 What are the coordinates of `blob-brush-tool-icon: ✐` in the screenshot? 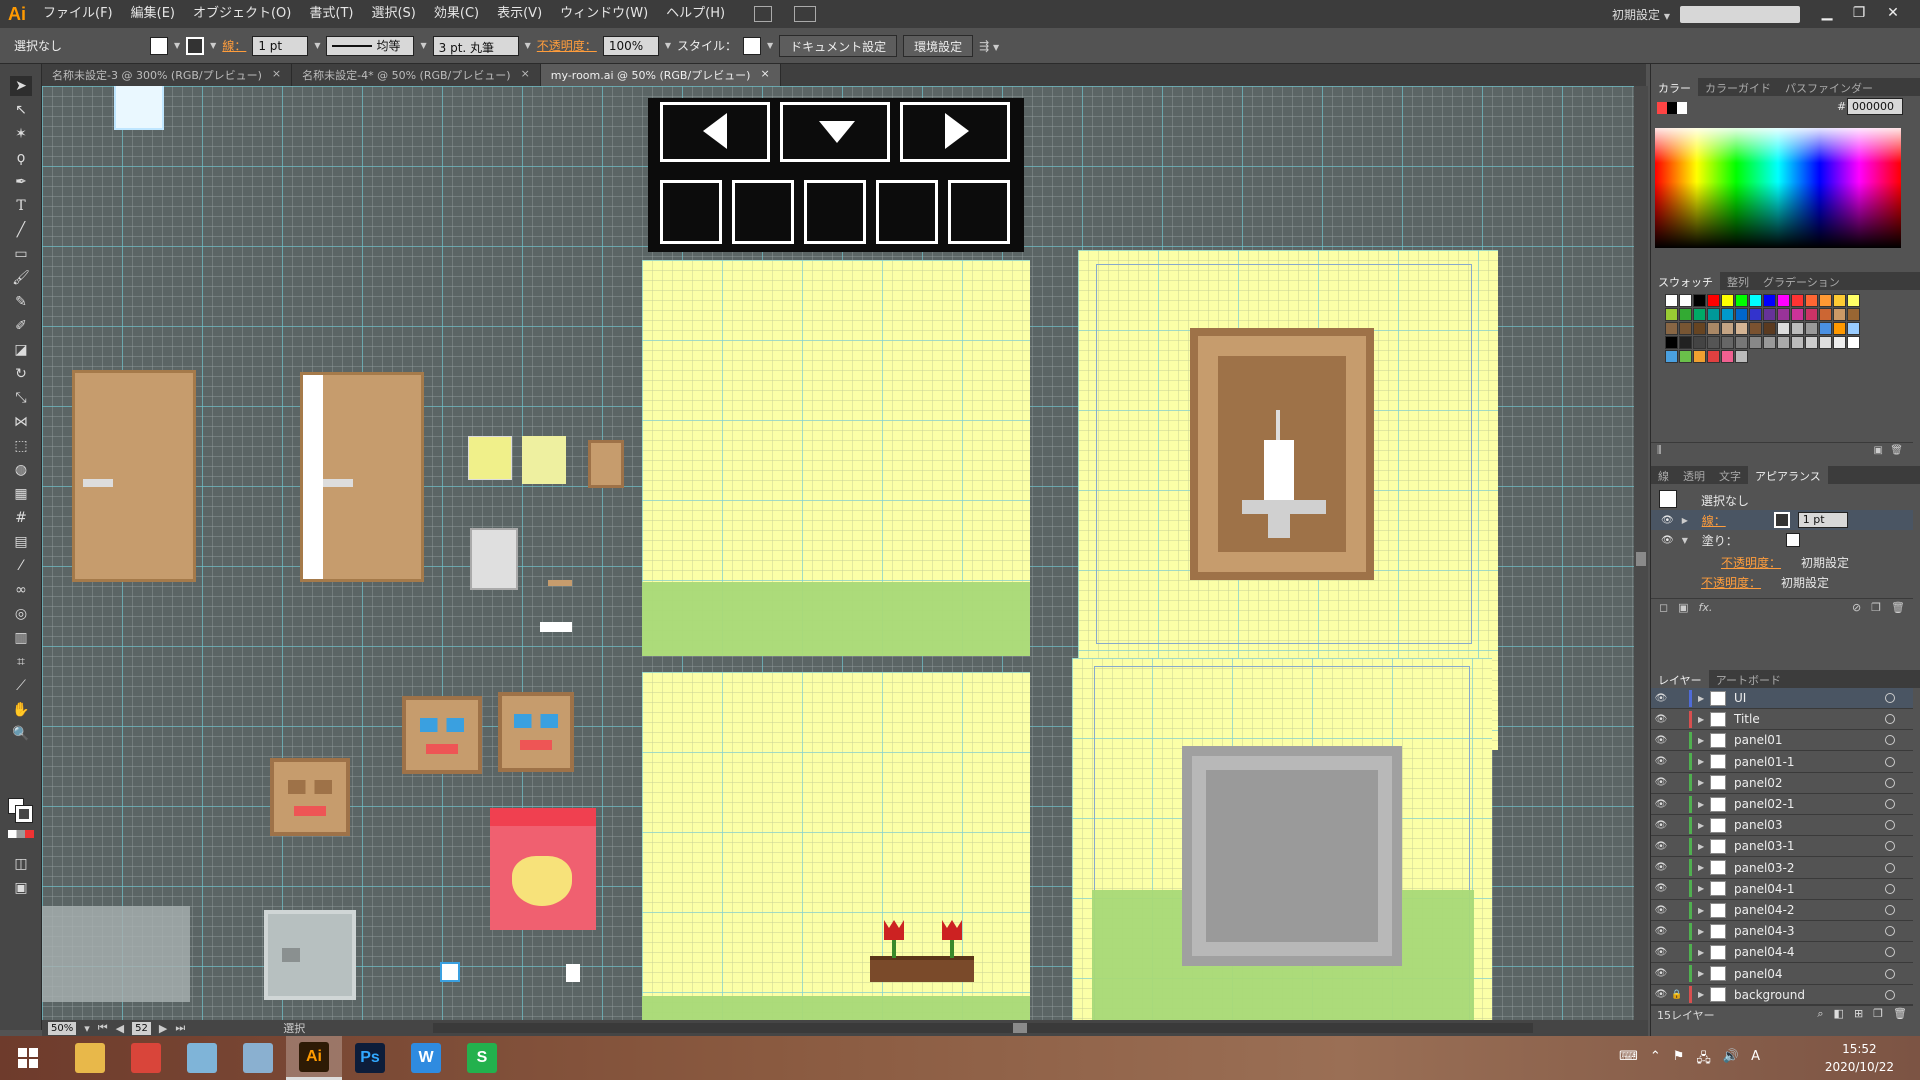 It's located at (21, 326).